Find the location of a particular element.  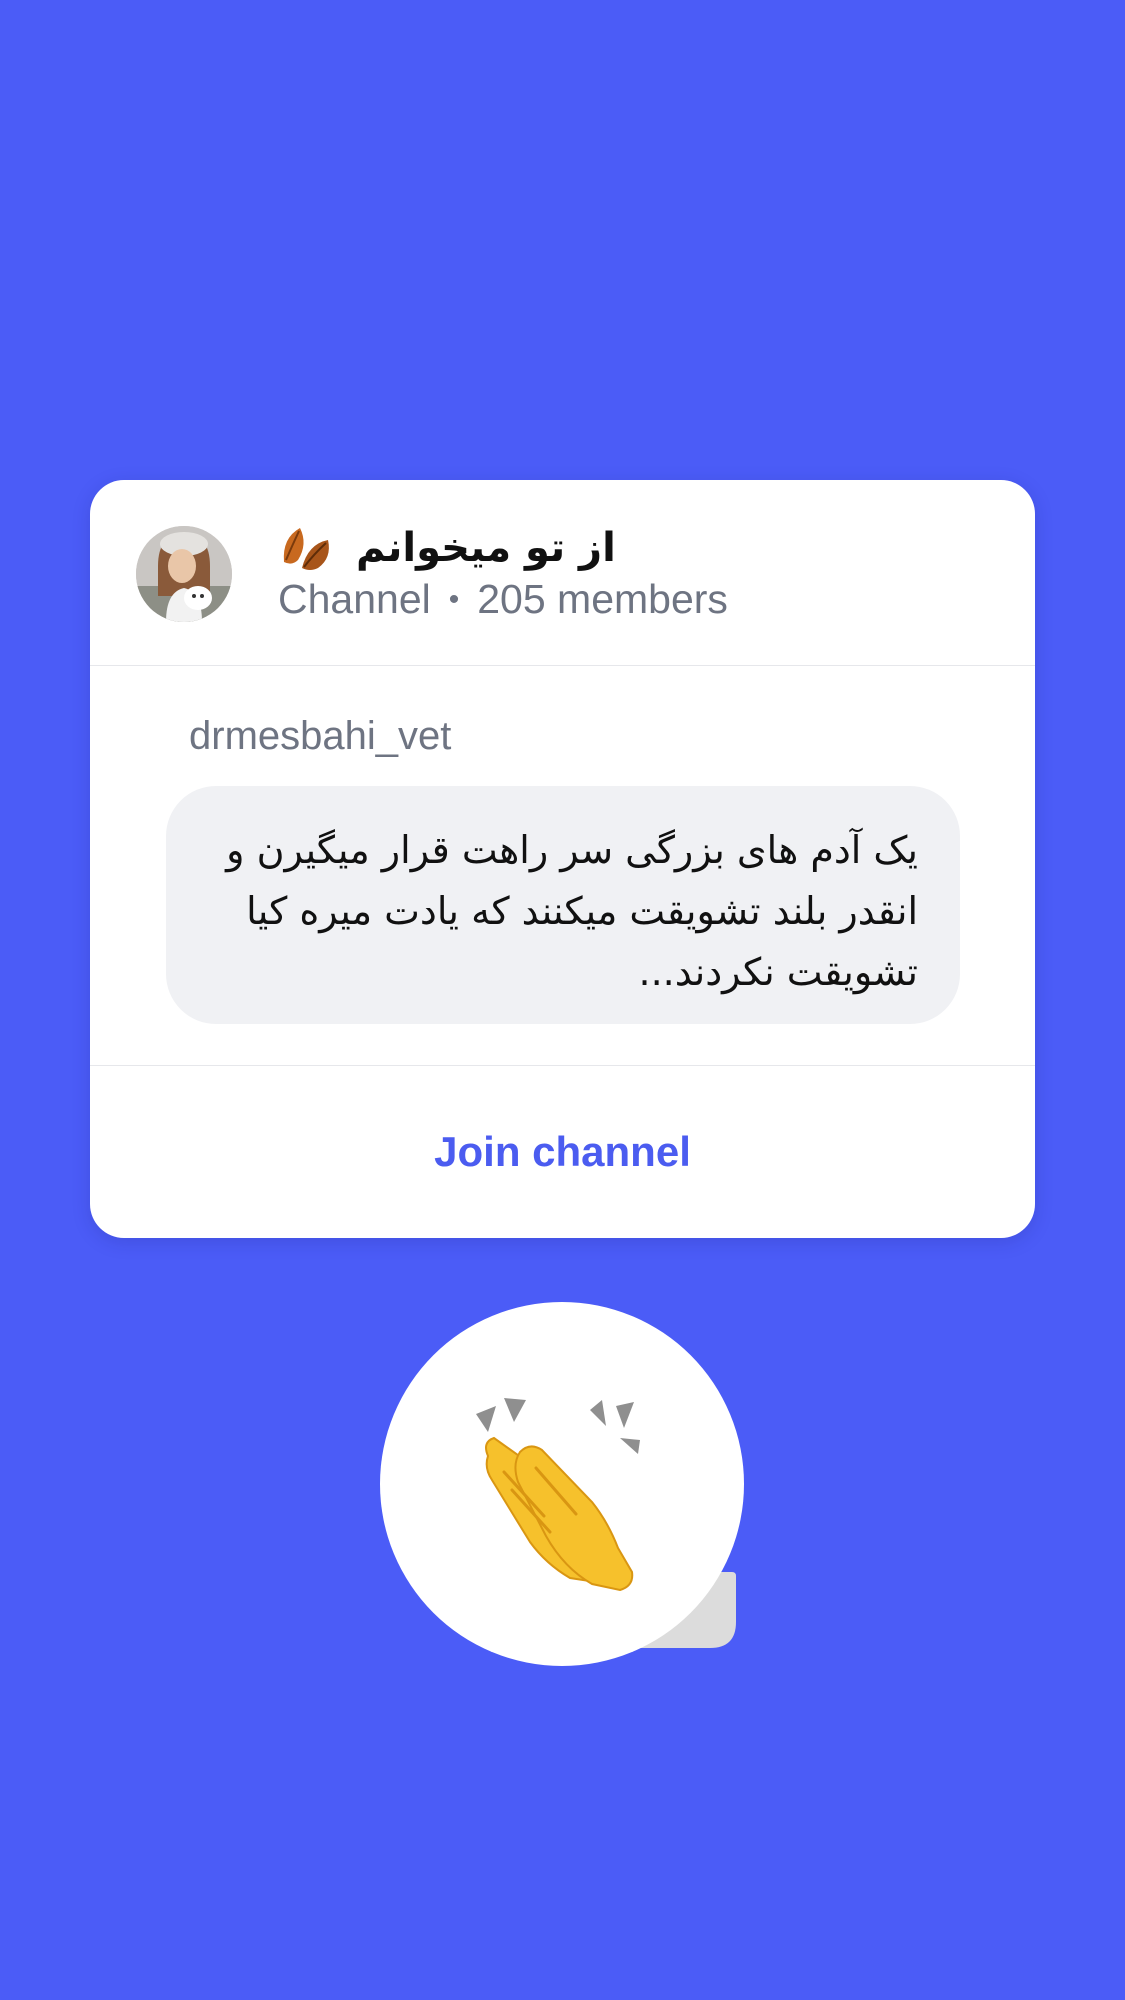

join-channel-button: Join channel is located at coordinates (562, 1152).